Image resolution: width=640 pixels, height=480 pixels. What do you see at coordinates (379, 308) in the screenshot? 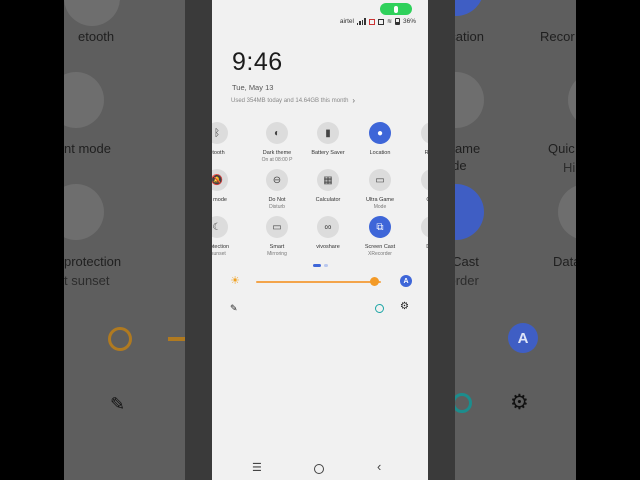
I see `user-icon` at bounding box center [379, 308].